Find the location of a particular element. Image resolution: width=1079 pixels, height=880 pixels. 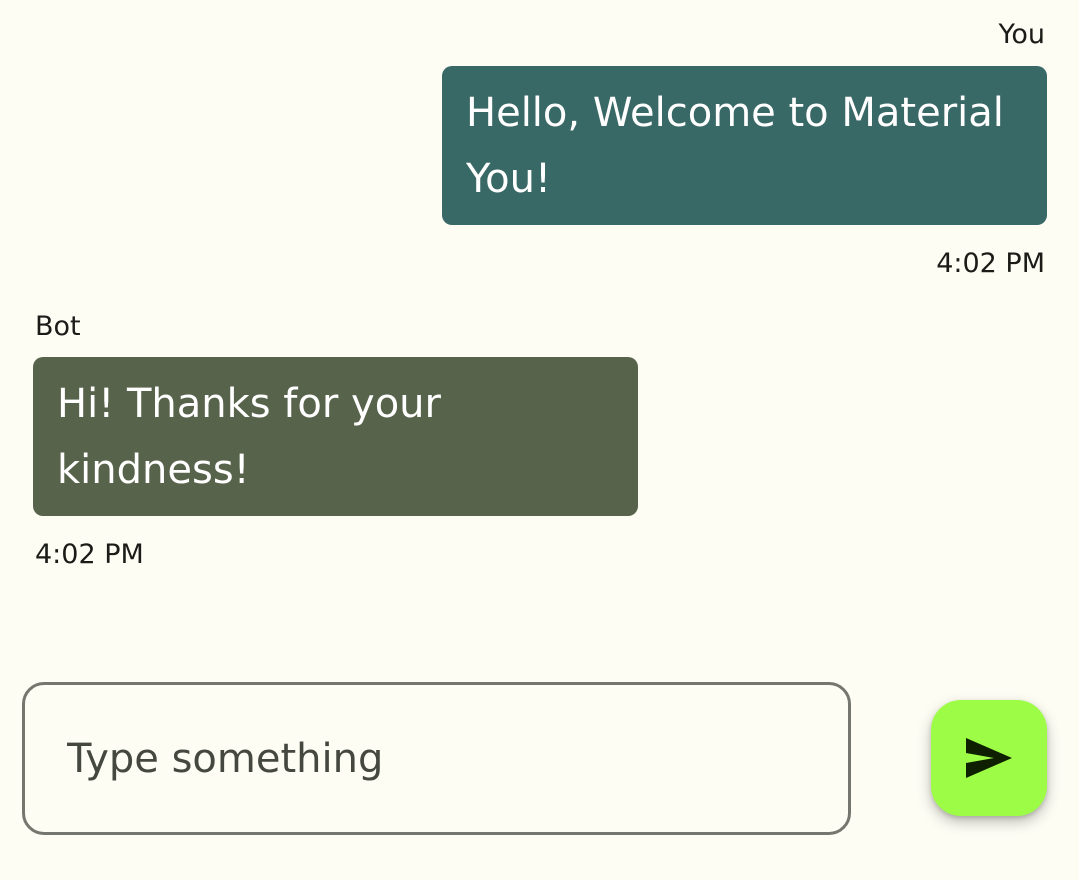

message-bubble-bot: Hi! Thanks for your kindness! is located at coordinates (335, 436).